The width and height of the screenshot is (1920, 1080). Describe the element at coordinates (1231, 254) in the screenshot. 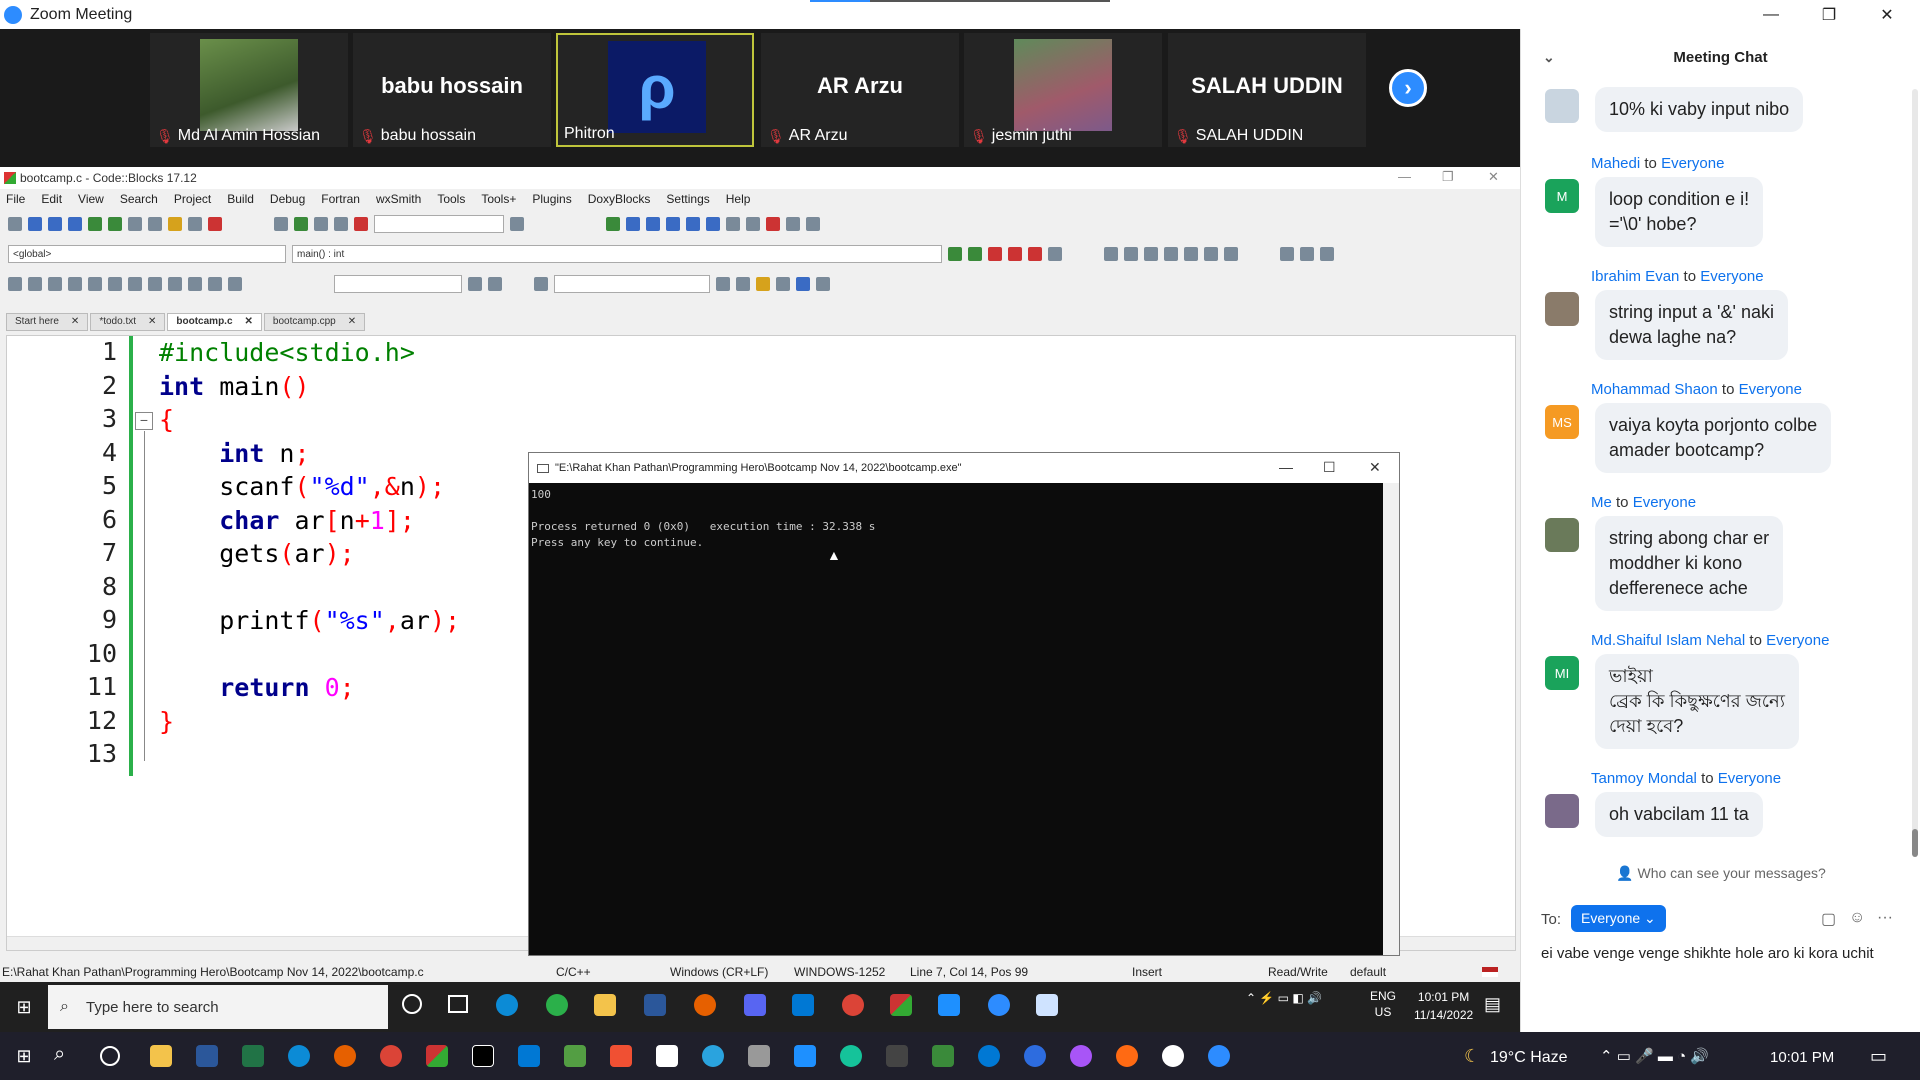

I see `doxy-preferences-icon` at that location.